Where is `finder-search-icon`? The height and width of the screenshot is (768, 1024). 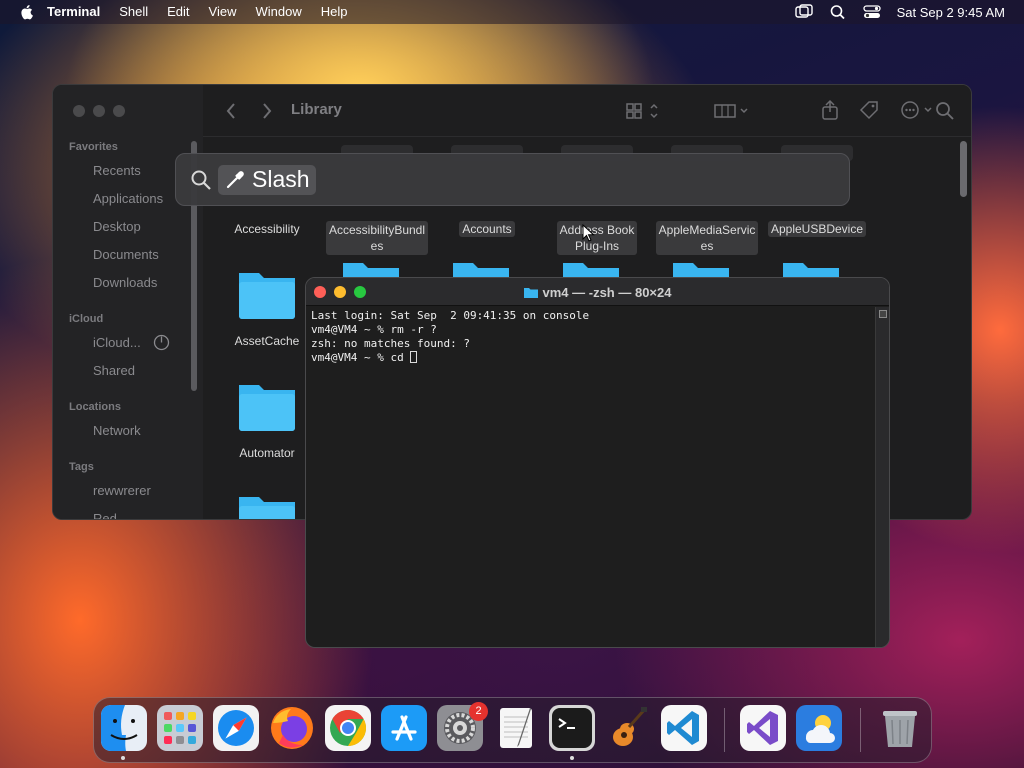 finder-search-icon is located at coordinates (945, 111).